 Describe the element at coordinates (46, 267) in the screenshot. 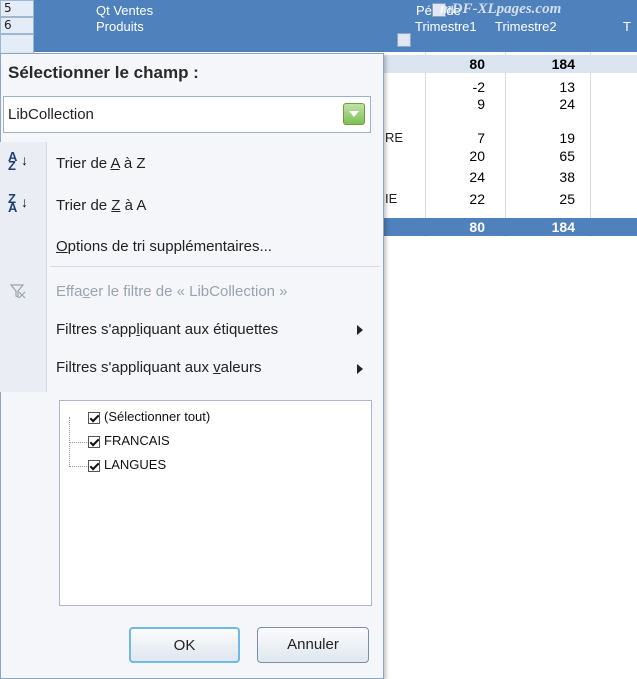

I see `divider` at that location.